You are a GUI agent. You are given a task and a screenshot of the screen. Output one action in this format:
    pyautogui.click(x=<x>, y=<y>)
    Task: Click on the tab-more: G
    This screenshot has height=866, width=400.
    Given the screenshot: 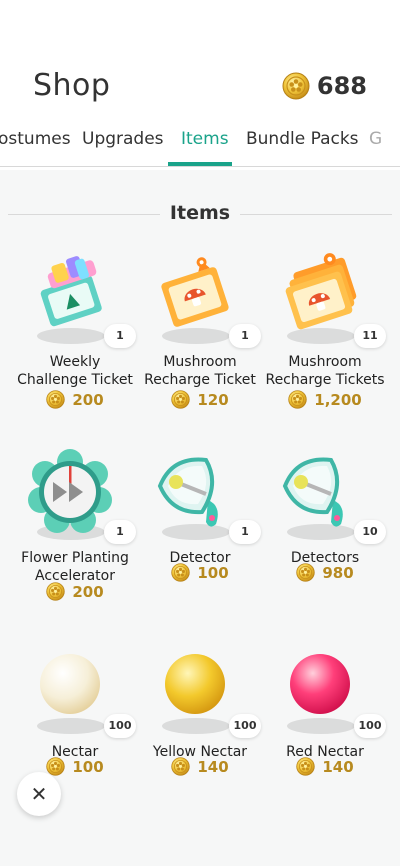 What is the action you would take?
    pyautogui.click(x=375, y=139)
    